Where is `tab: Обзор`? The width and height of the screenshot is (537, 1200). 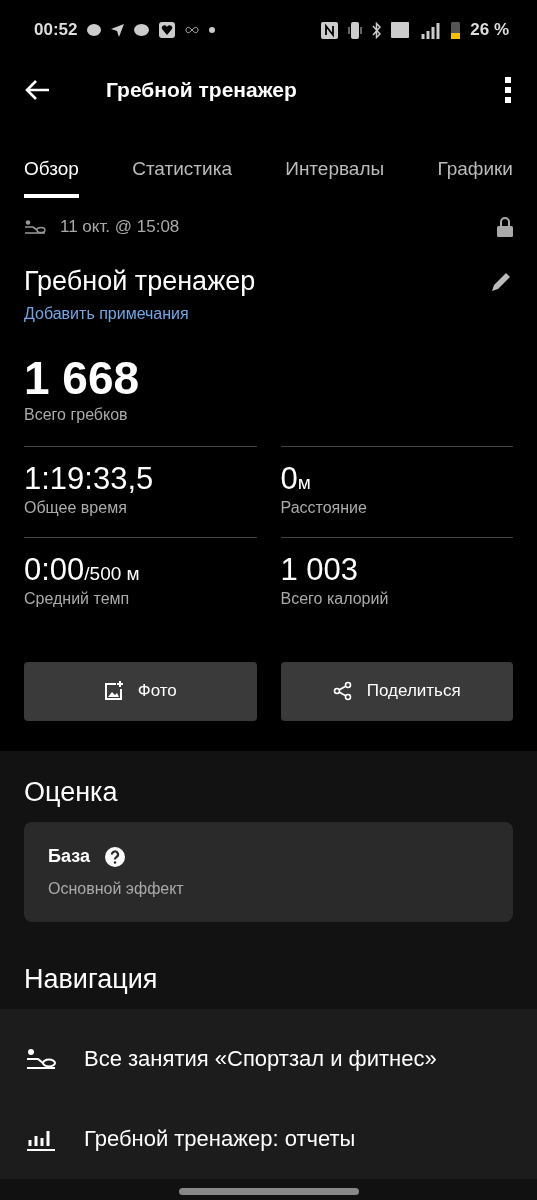 tab: Обзор is located at coordinates (51, 174).